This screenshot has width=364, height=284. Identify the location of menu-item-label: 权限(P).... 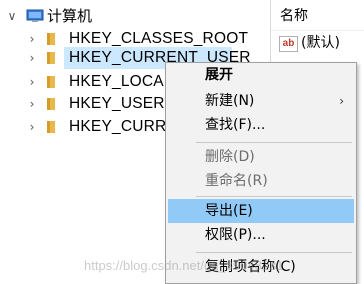
(235, 235).